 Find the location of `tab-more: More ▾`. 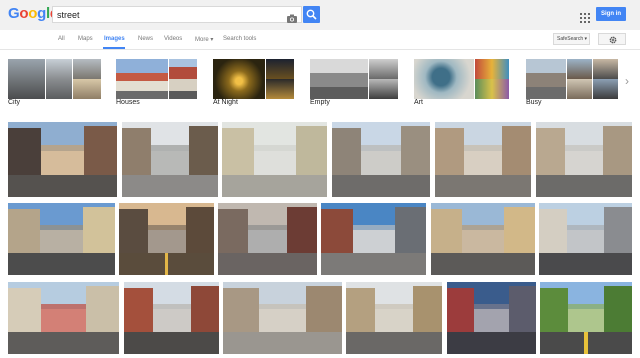

tab-more: More ▾ is located at coordinates (204, 39).